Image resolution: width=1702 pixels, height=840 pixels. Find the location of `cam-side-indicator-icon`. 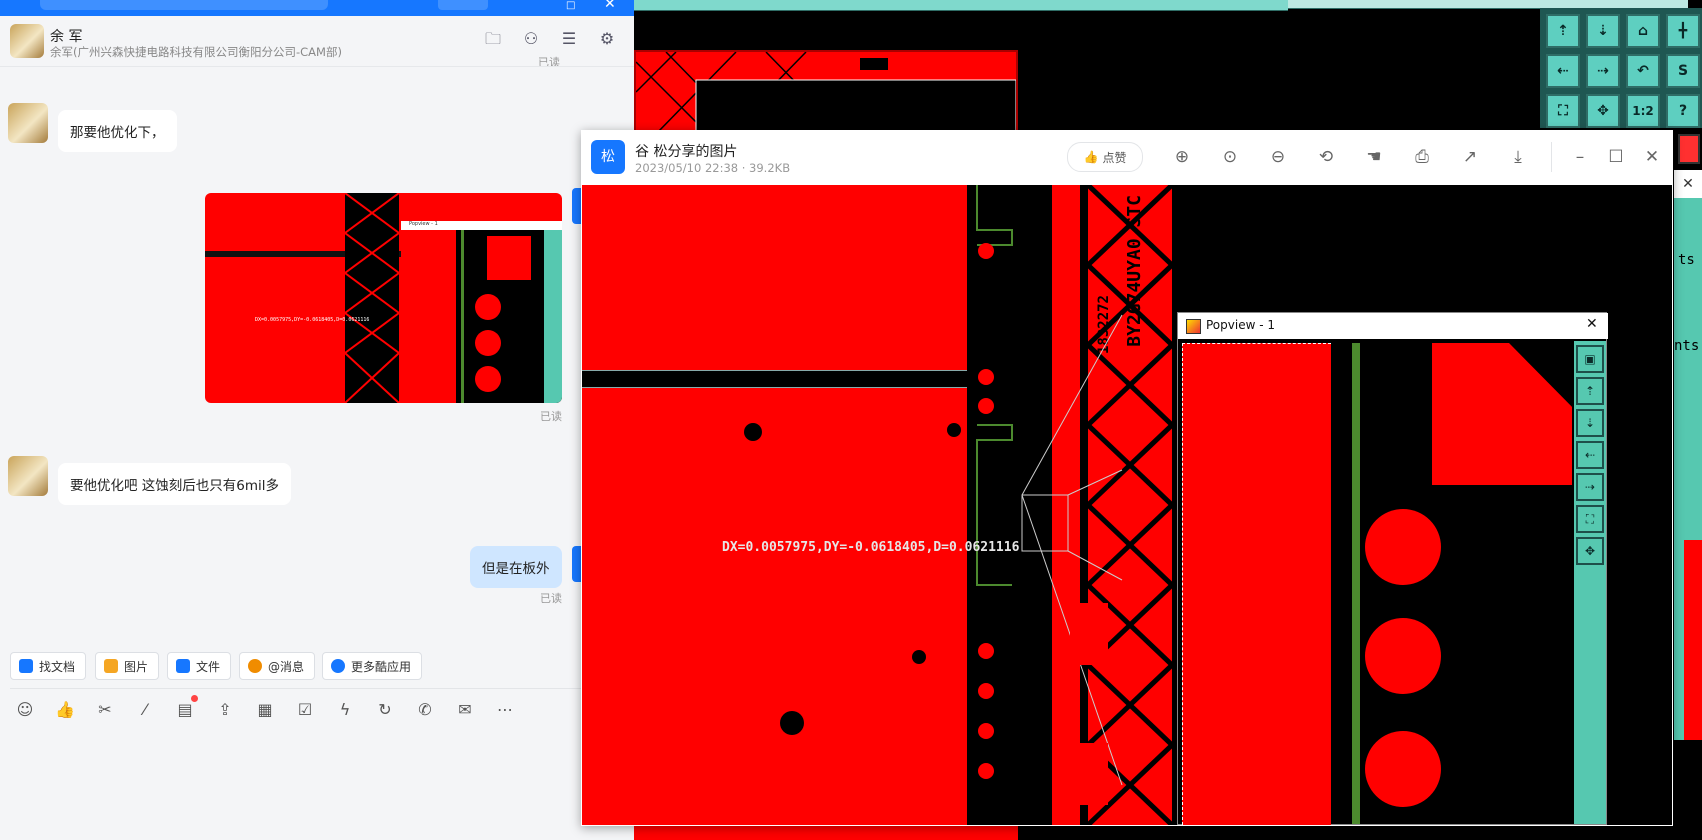

cam-side-indicator-icon is located at coordinates (1689, 149).